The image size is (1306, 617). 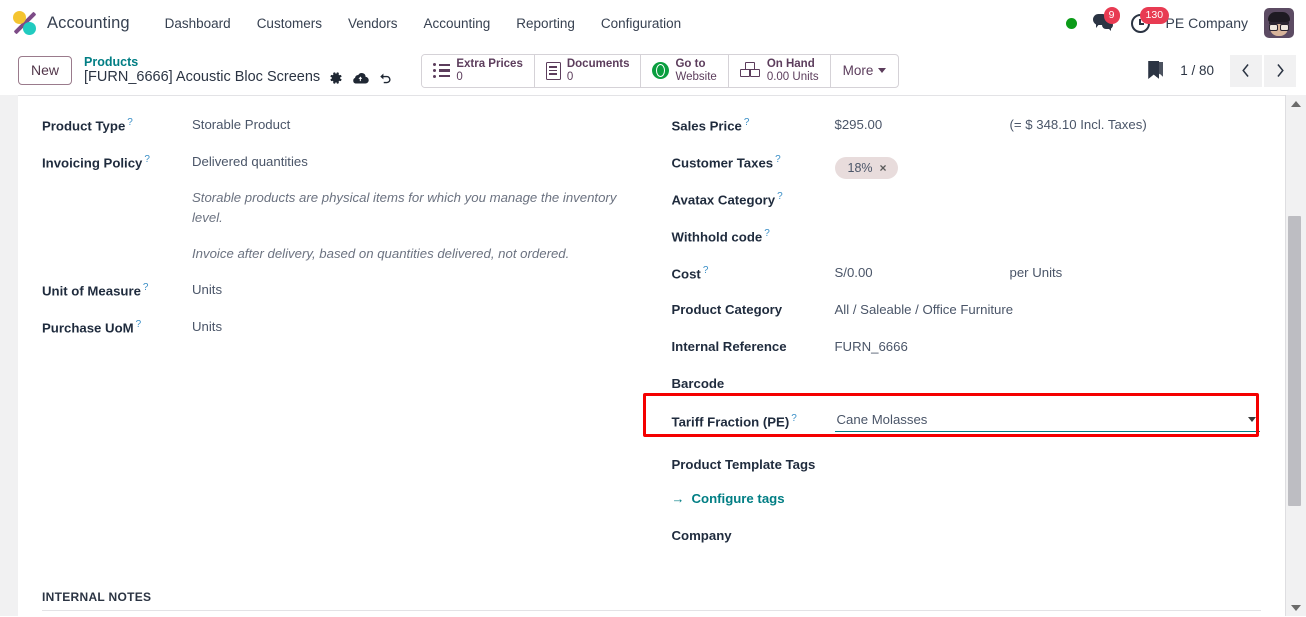 I want to click on breadcrumb-parent-products: Products, so click(x=238, y=62).